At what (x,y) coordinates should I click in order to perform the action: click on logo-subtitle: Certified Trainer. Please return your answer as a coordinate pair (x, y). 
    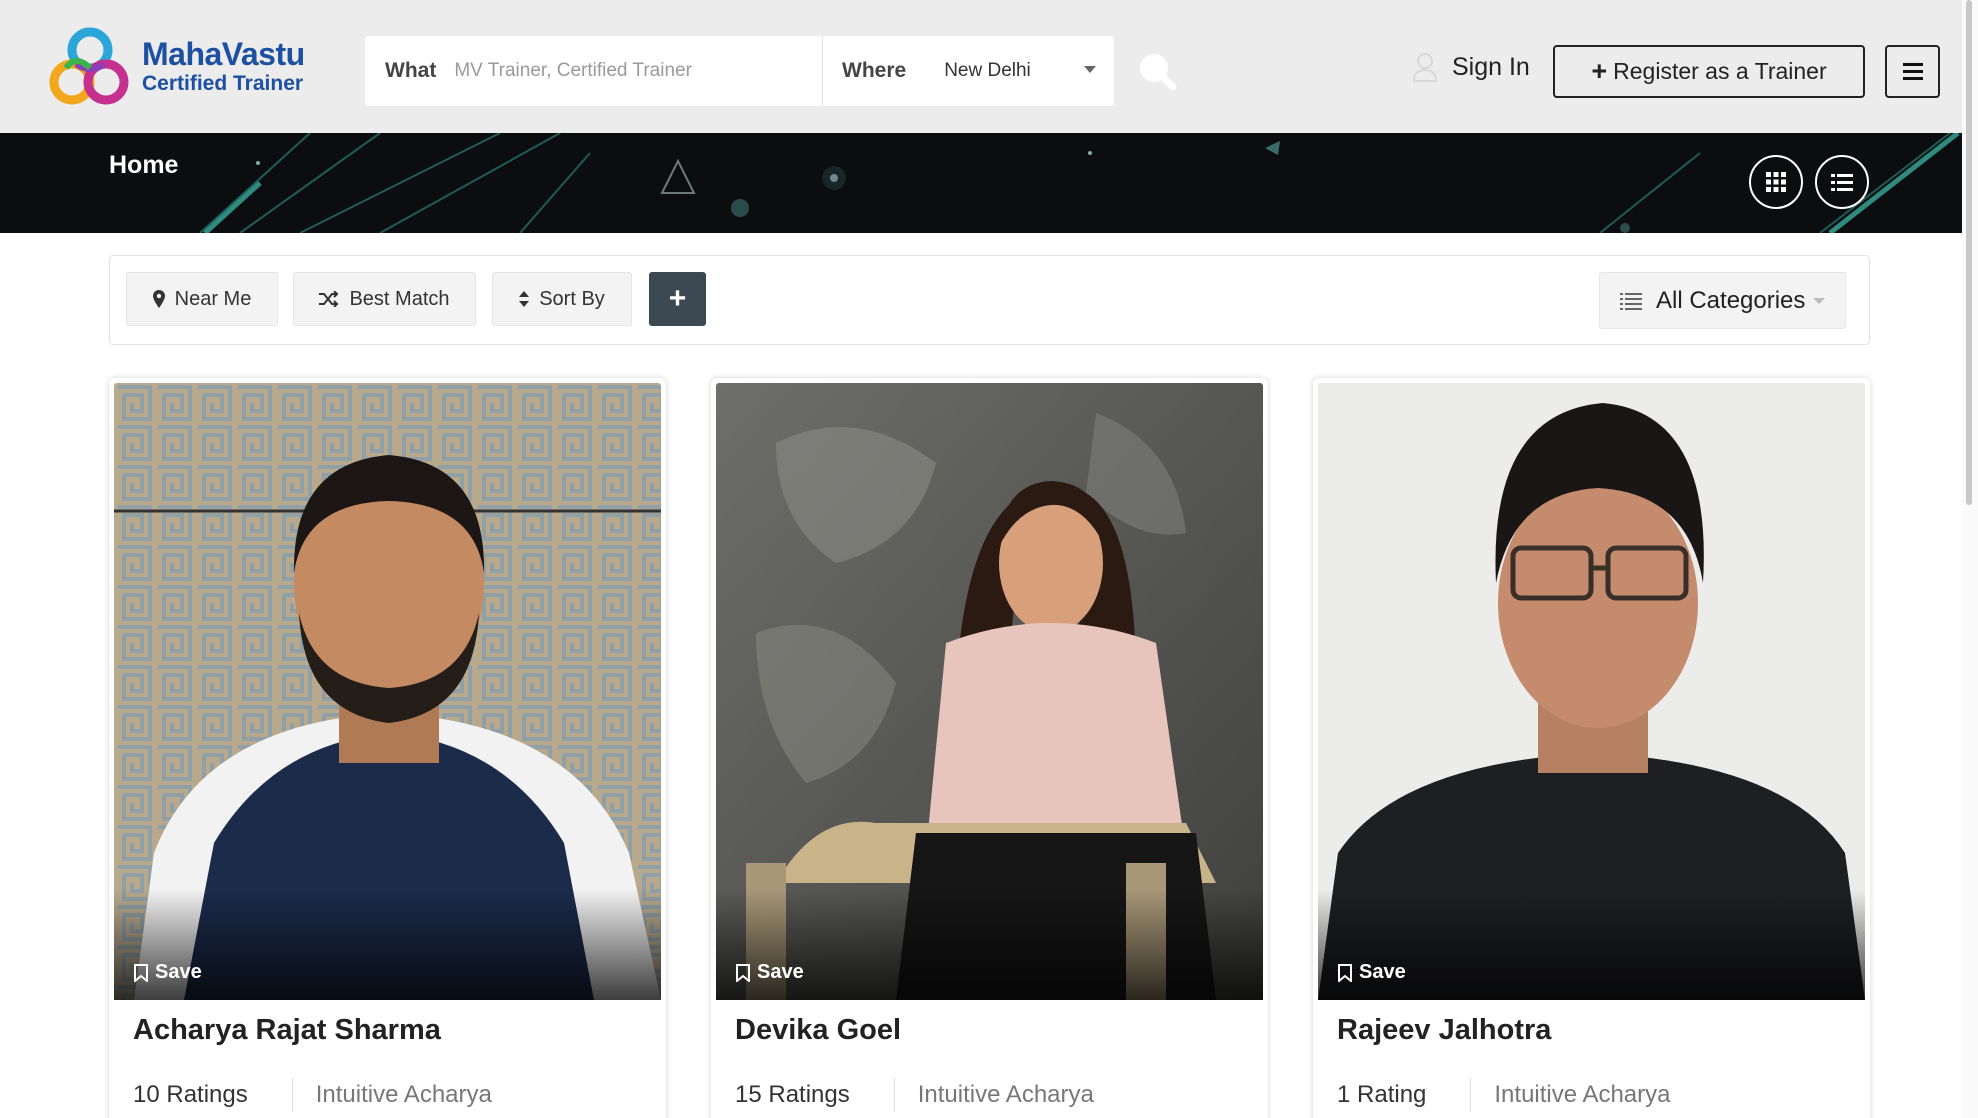
    Looking at the image, I should click on (223, 83).